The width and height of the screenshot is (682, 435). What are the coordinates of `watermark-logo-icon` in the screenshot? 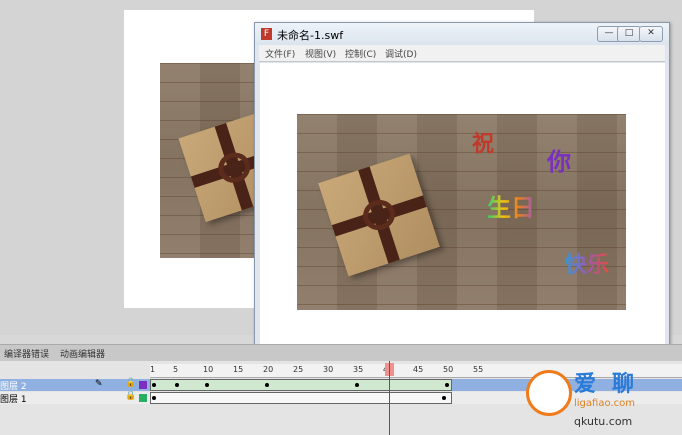 It's located at (549, 393).